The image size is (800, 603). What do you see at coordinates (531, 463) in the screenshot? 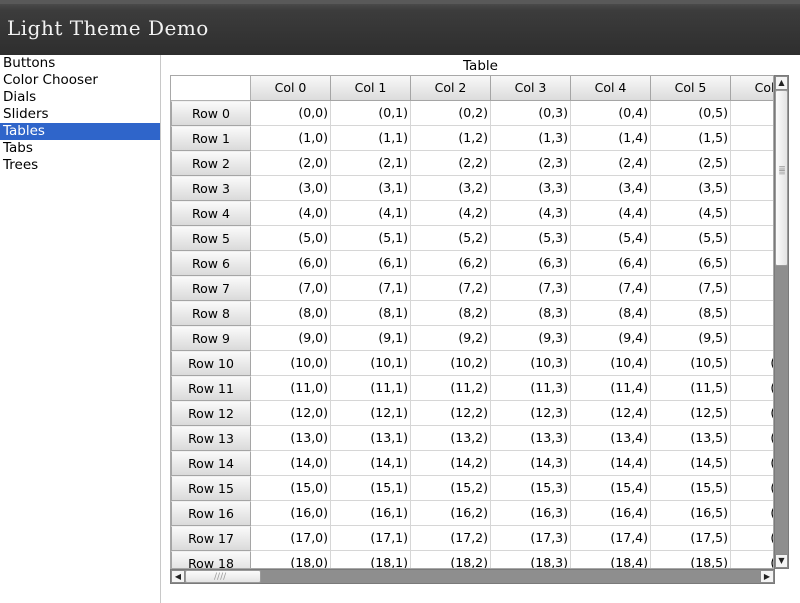
I see `table-cell: (14,3)` at bounding box center [531, 463].